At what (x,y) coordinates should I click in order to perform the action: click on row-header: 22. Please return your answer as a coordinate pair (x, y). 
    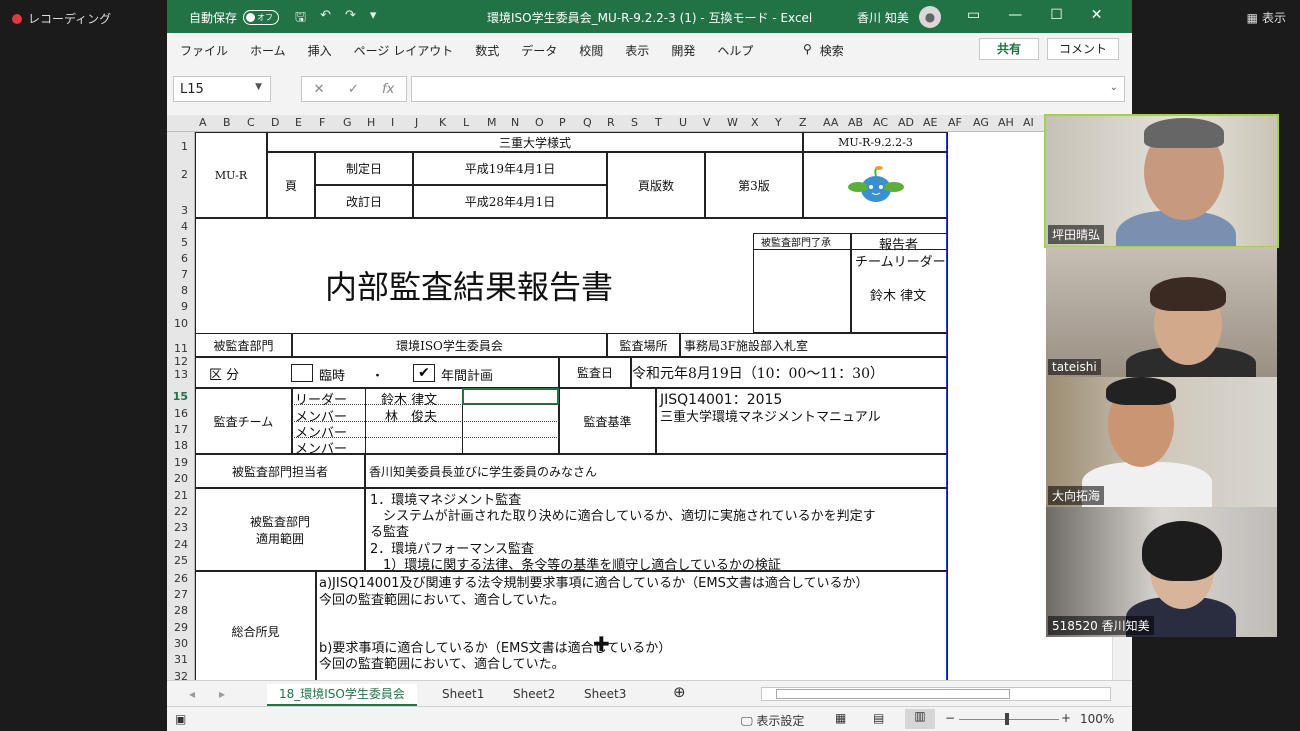
    Looking at the image, I should click on (181, 511).